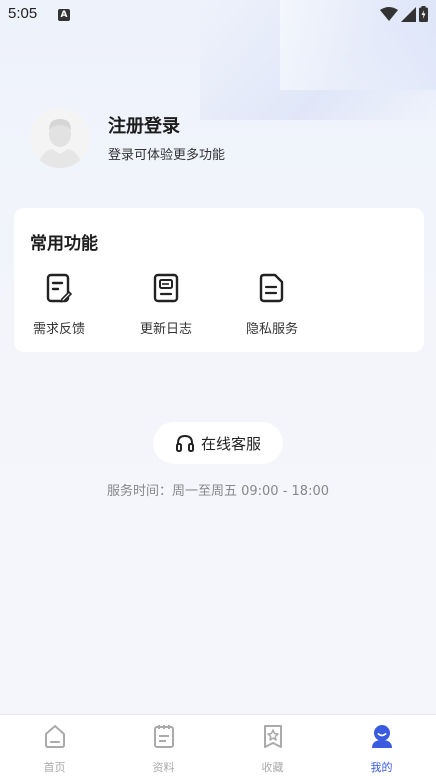 Image resolution: width=436 pixels, height=776 pixels. Describe the element at coordinates (381, 749) in the screenshot. I see `nav-item-profile: 我的` at that location.